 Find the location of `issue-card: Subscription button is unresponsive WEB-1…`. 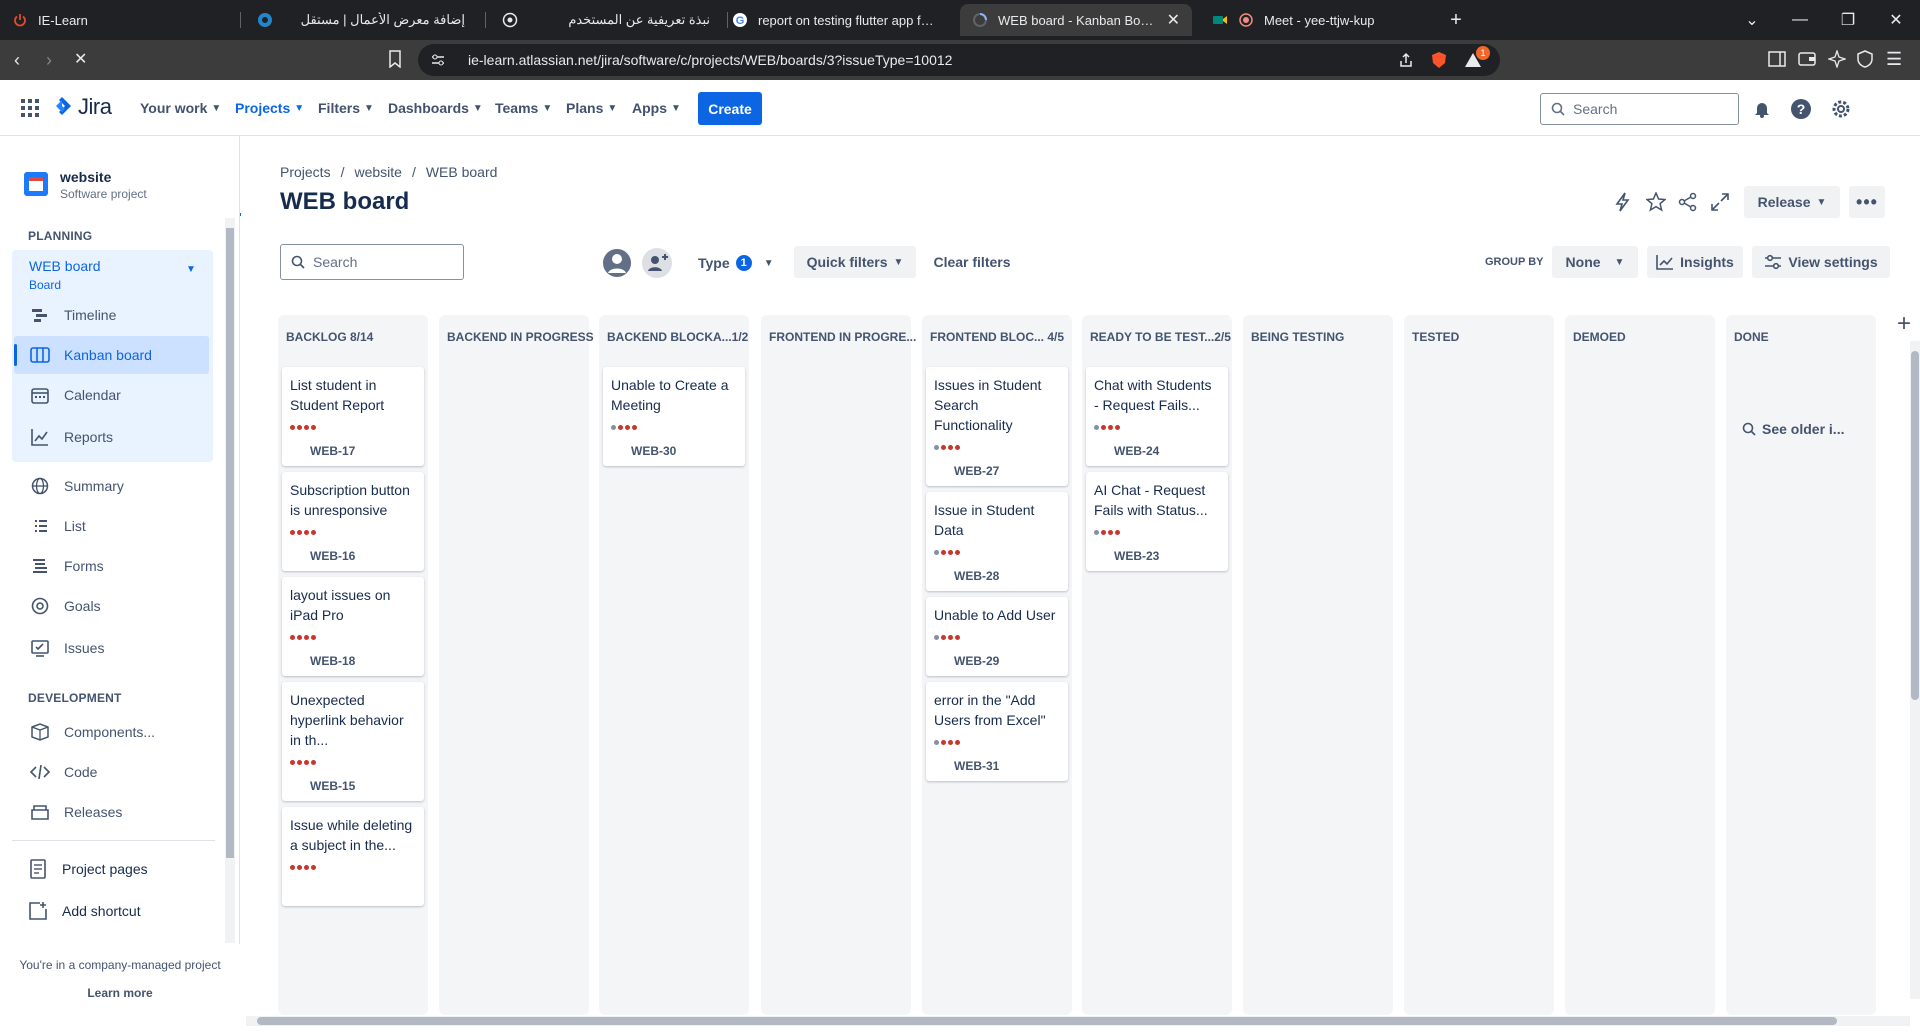

issue-card: Subscription button is unresponsive WEB-1… is located at coordinates (353, 521).